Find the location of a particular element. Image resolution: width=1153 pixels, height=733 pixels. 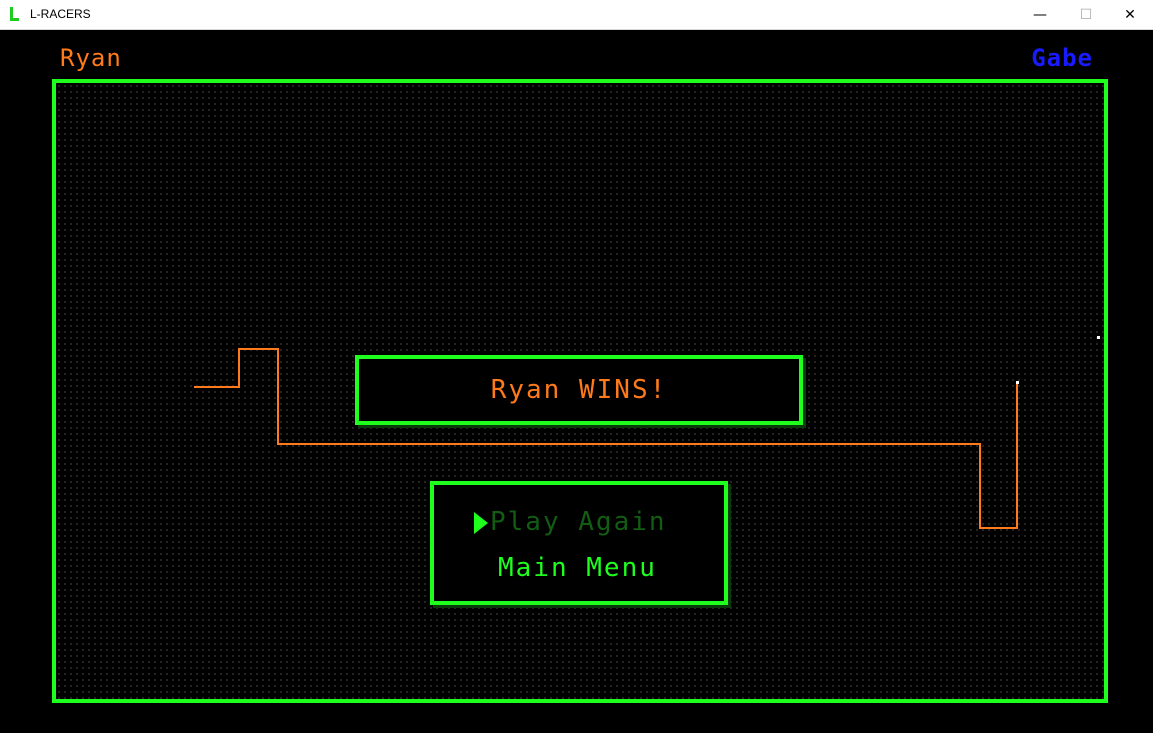

minimize-icon: — is located at coordinates (1040, 15).